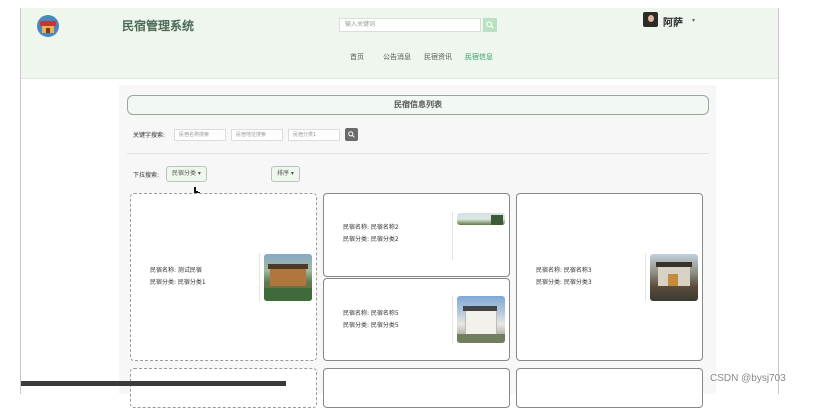  I want to click on chevron-down-icon: ▾, so click(693, 20).